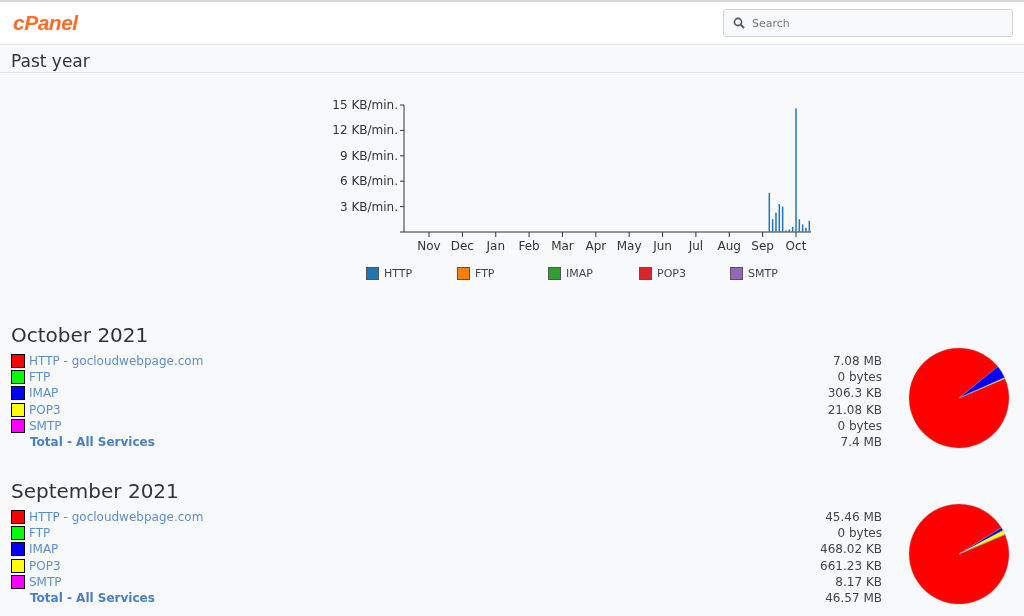 The image size is (1024, 616). Describe the element at coordinates (368, 155) in the screenshot. I see `axis-label: 9 KB/min.` at that location.